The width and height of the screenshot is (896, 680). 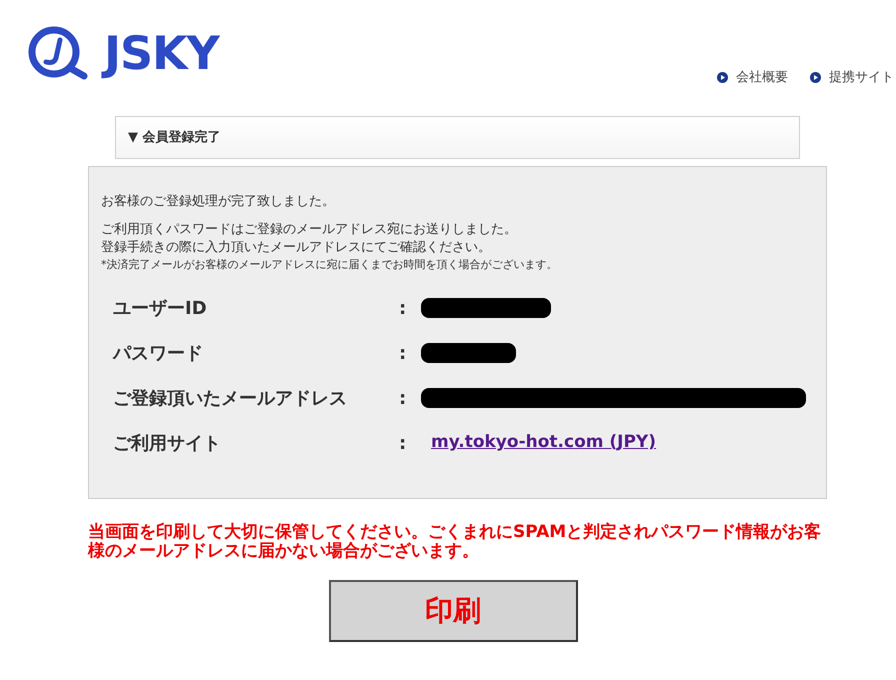 What do you see at coordinates (309, 230) in the screenshot?
I see `message-text: ご利用頂くパスワードはご登録のメールアドレス宛にお送りしました。` at bounding box center [309, 230].